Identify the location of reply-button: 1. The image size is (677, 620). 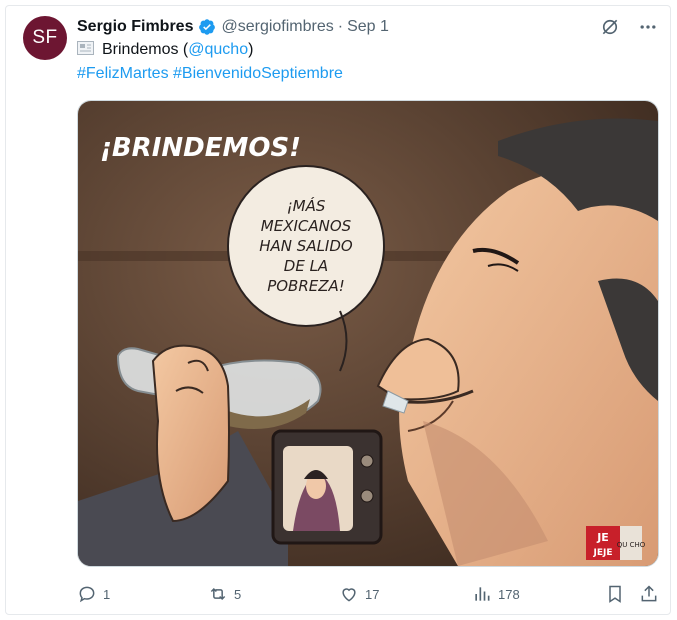
(93, 594).